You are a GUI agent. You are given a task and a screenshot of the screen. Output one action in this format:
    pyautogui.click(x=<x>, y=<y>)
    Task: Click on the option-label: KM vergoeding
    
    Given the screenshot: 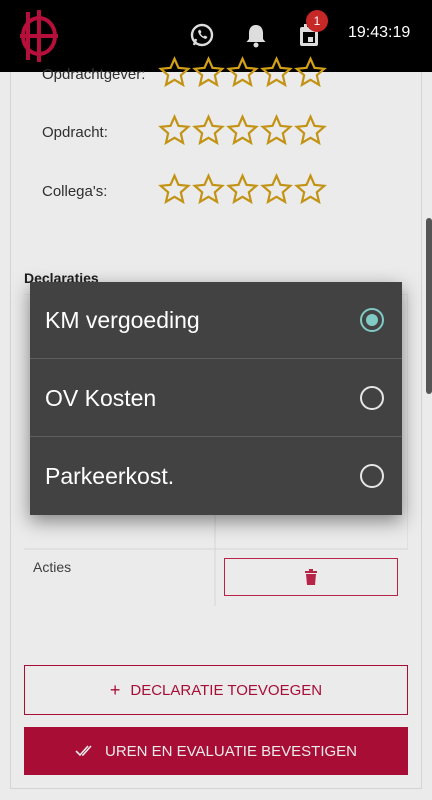 What is the action you would take?
    pyautogui.click(x=122, y=320)
    